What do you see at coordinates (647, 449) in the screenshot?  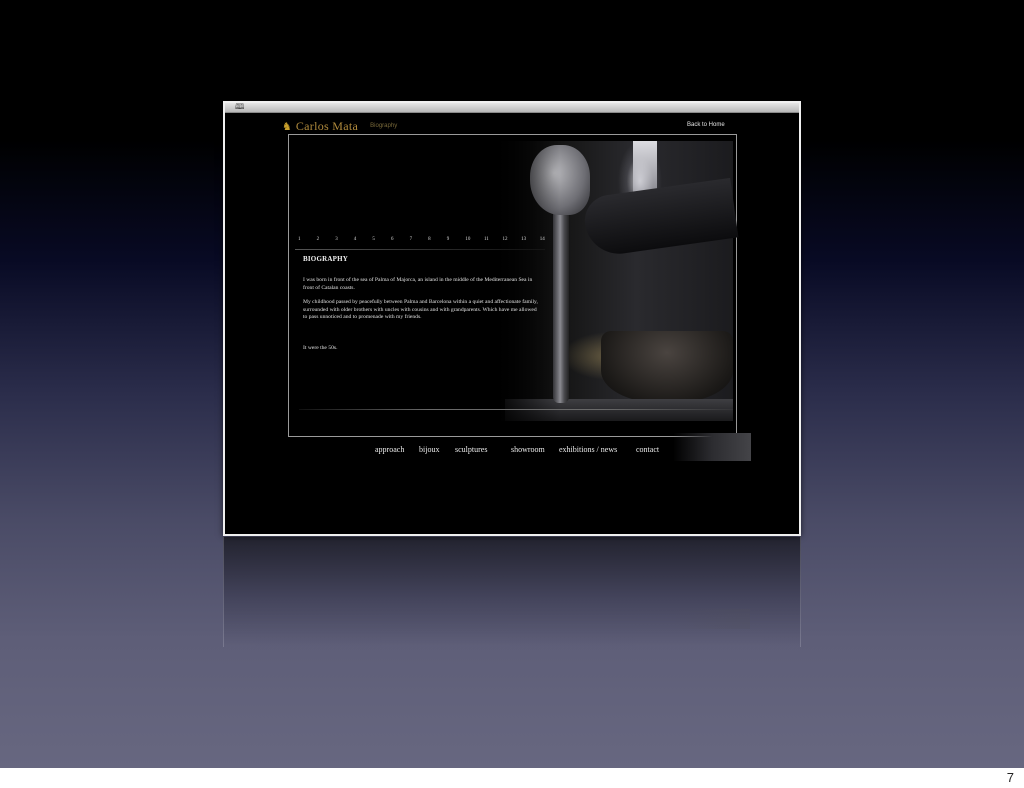 I see `nav-contact: contact` at bounding box center [647, 449].